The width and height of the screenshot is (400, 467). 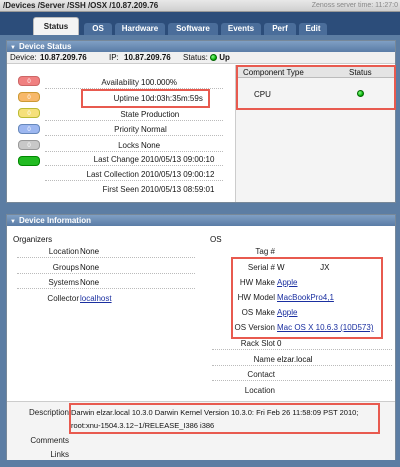 I want to click on name-label: Name, so click(x=264, y=359).